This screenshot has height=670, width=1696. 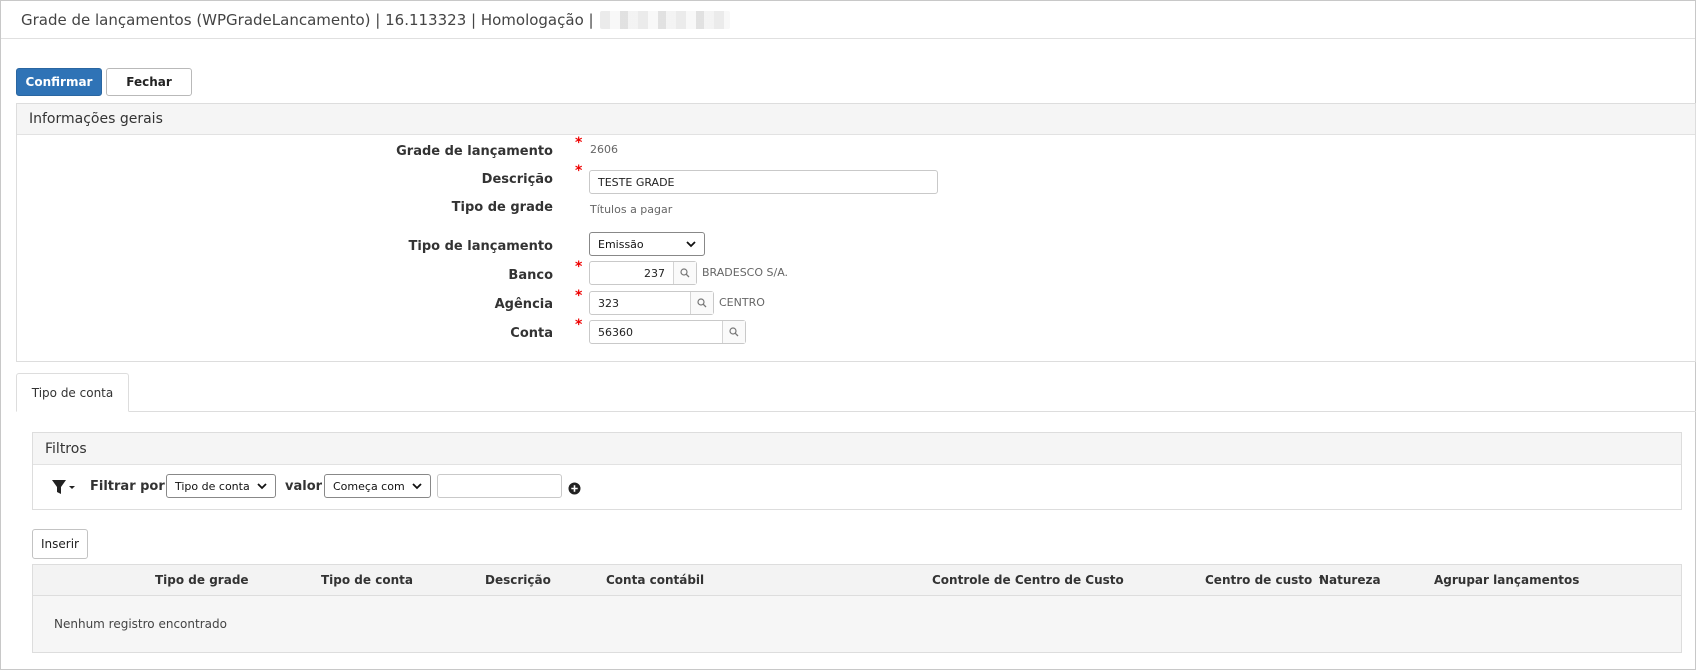 I want to click on tipo-lancamento-select: Emissão, so click(x=647, y=244).